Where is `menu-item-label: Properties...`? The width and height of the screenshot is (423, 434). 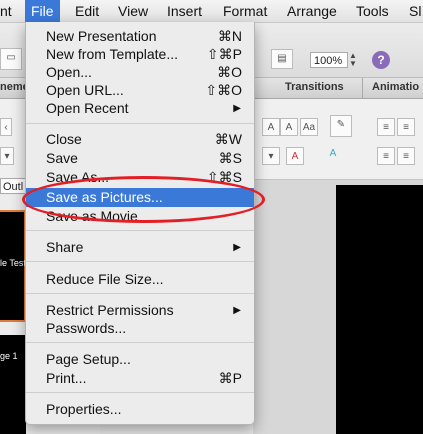 menu-item-label: Properties... is located at coordinates (84, 409).